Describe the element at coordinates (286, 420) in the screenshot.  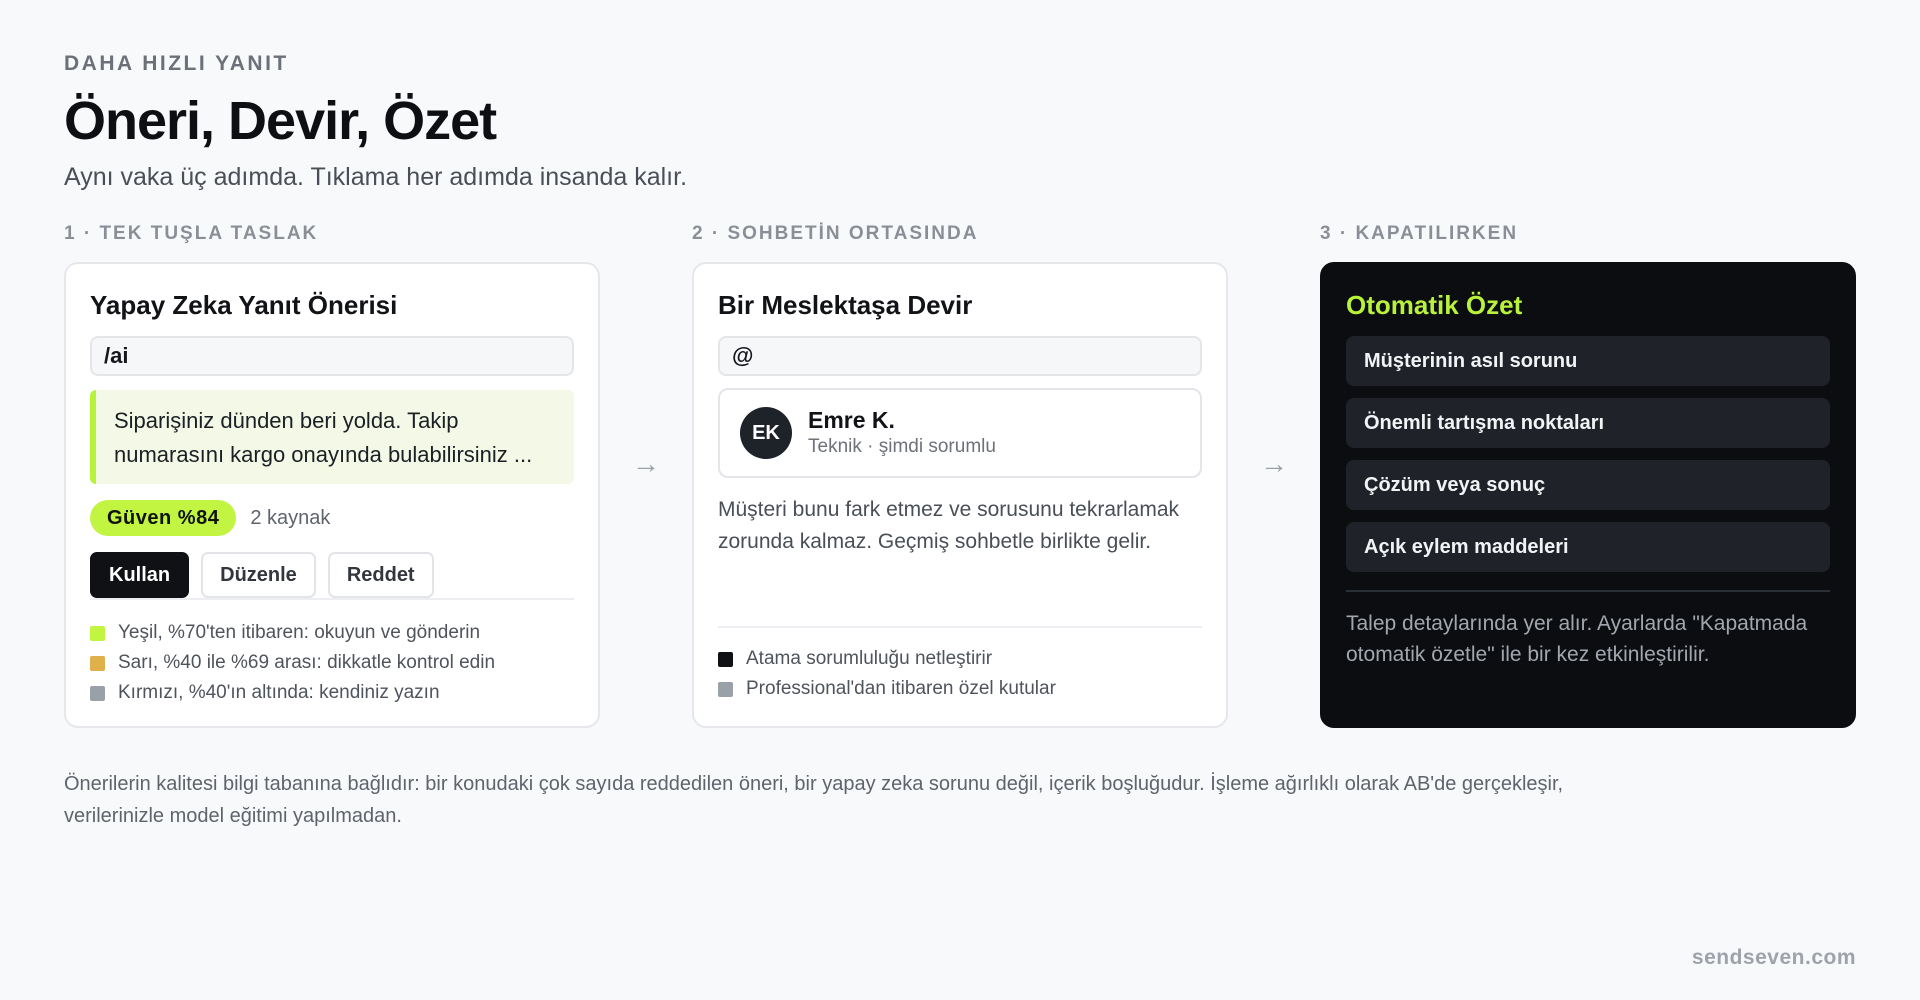
I see `suggestion-line: Siparişiniz dünden beri yolda. Takip` at that location.